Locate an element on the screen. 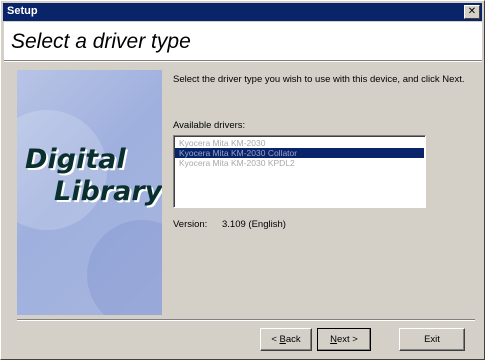  next-button: Next > is located at coordinates (344, 339).